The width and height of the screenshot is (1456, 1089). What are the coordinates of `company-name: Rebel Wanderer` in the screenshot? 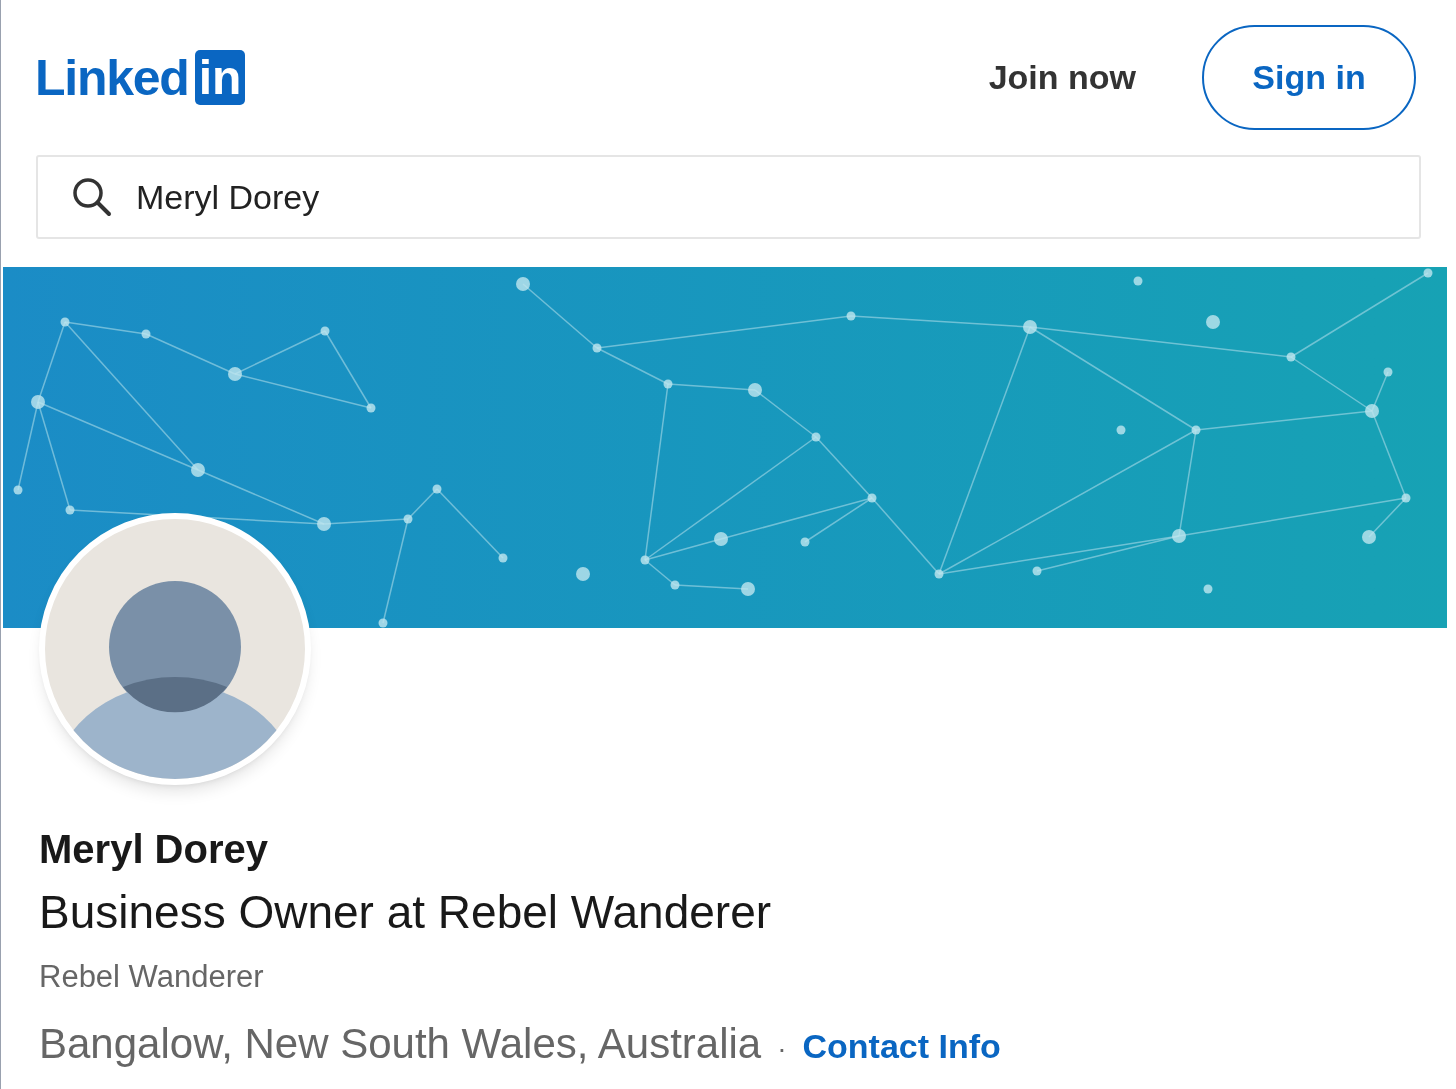 It's located at (152, 976).